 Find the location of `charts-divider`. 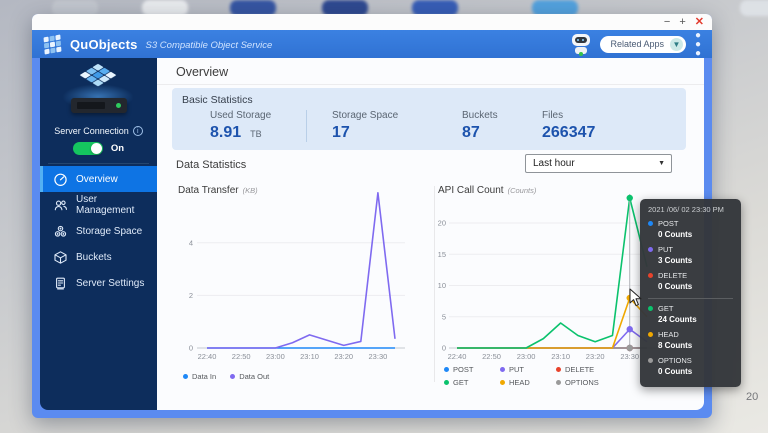

charts-divider is located at coordinates (434, 284).